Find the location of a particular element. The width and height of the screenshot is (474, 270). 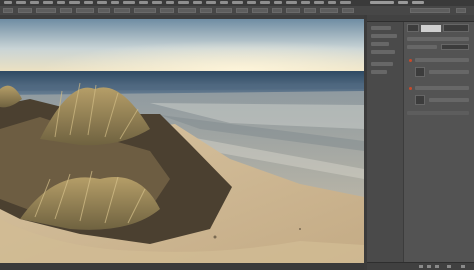

new-layer-icon is located at coordinates (449, 266).